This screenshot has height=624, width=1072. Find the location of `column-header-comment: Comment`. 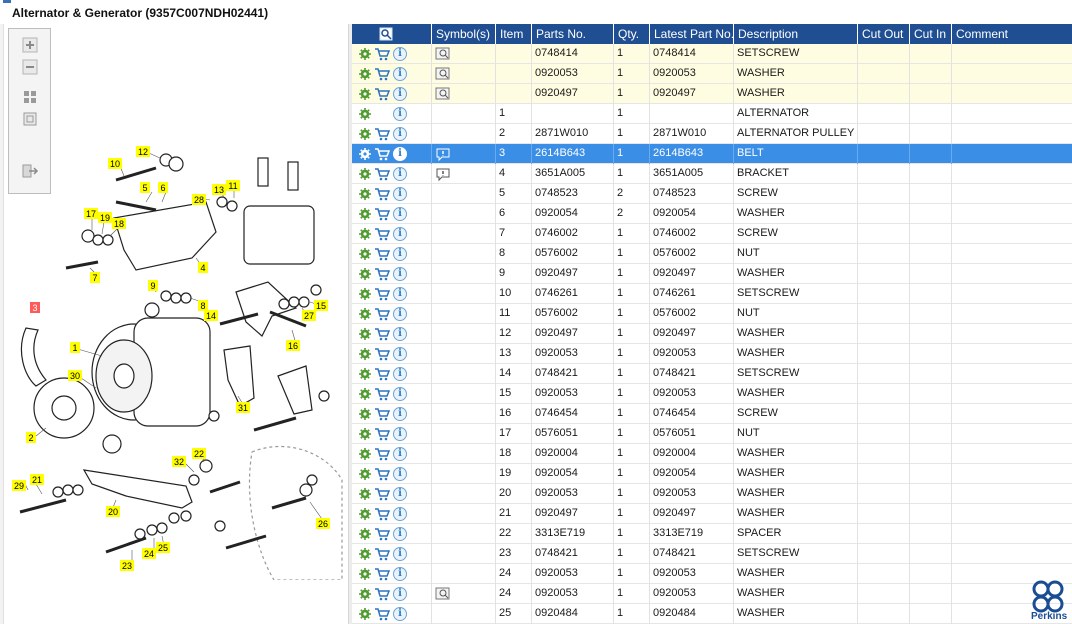

column-header-comment: Comment is located at coordinates (1012, 34).